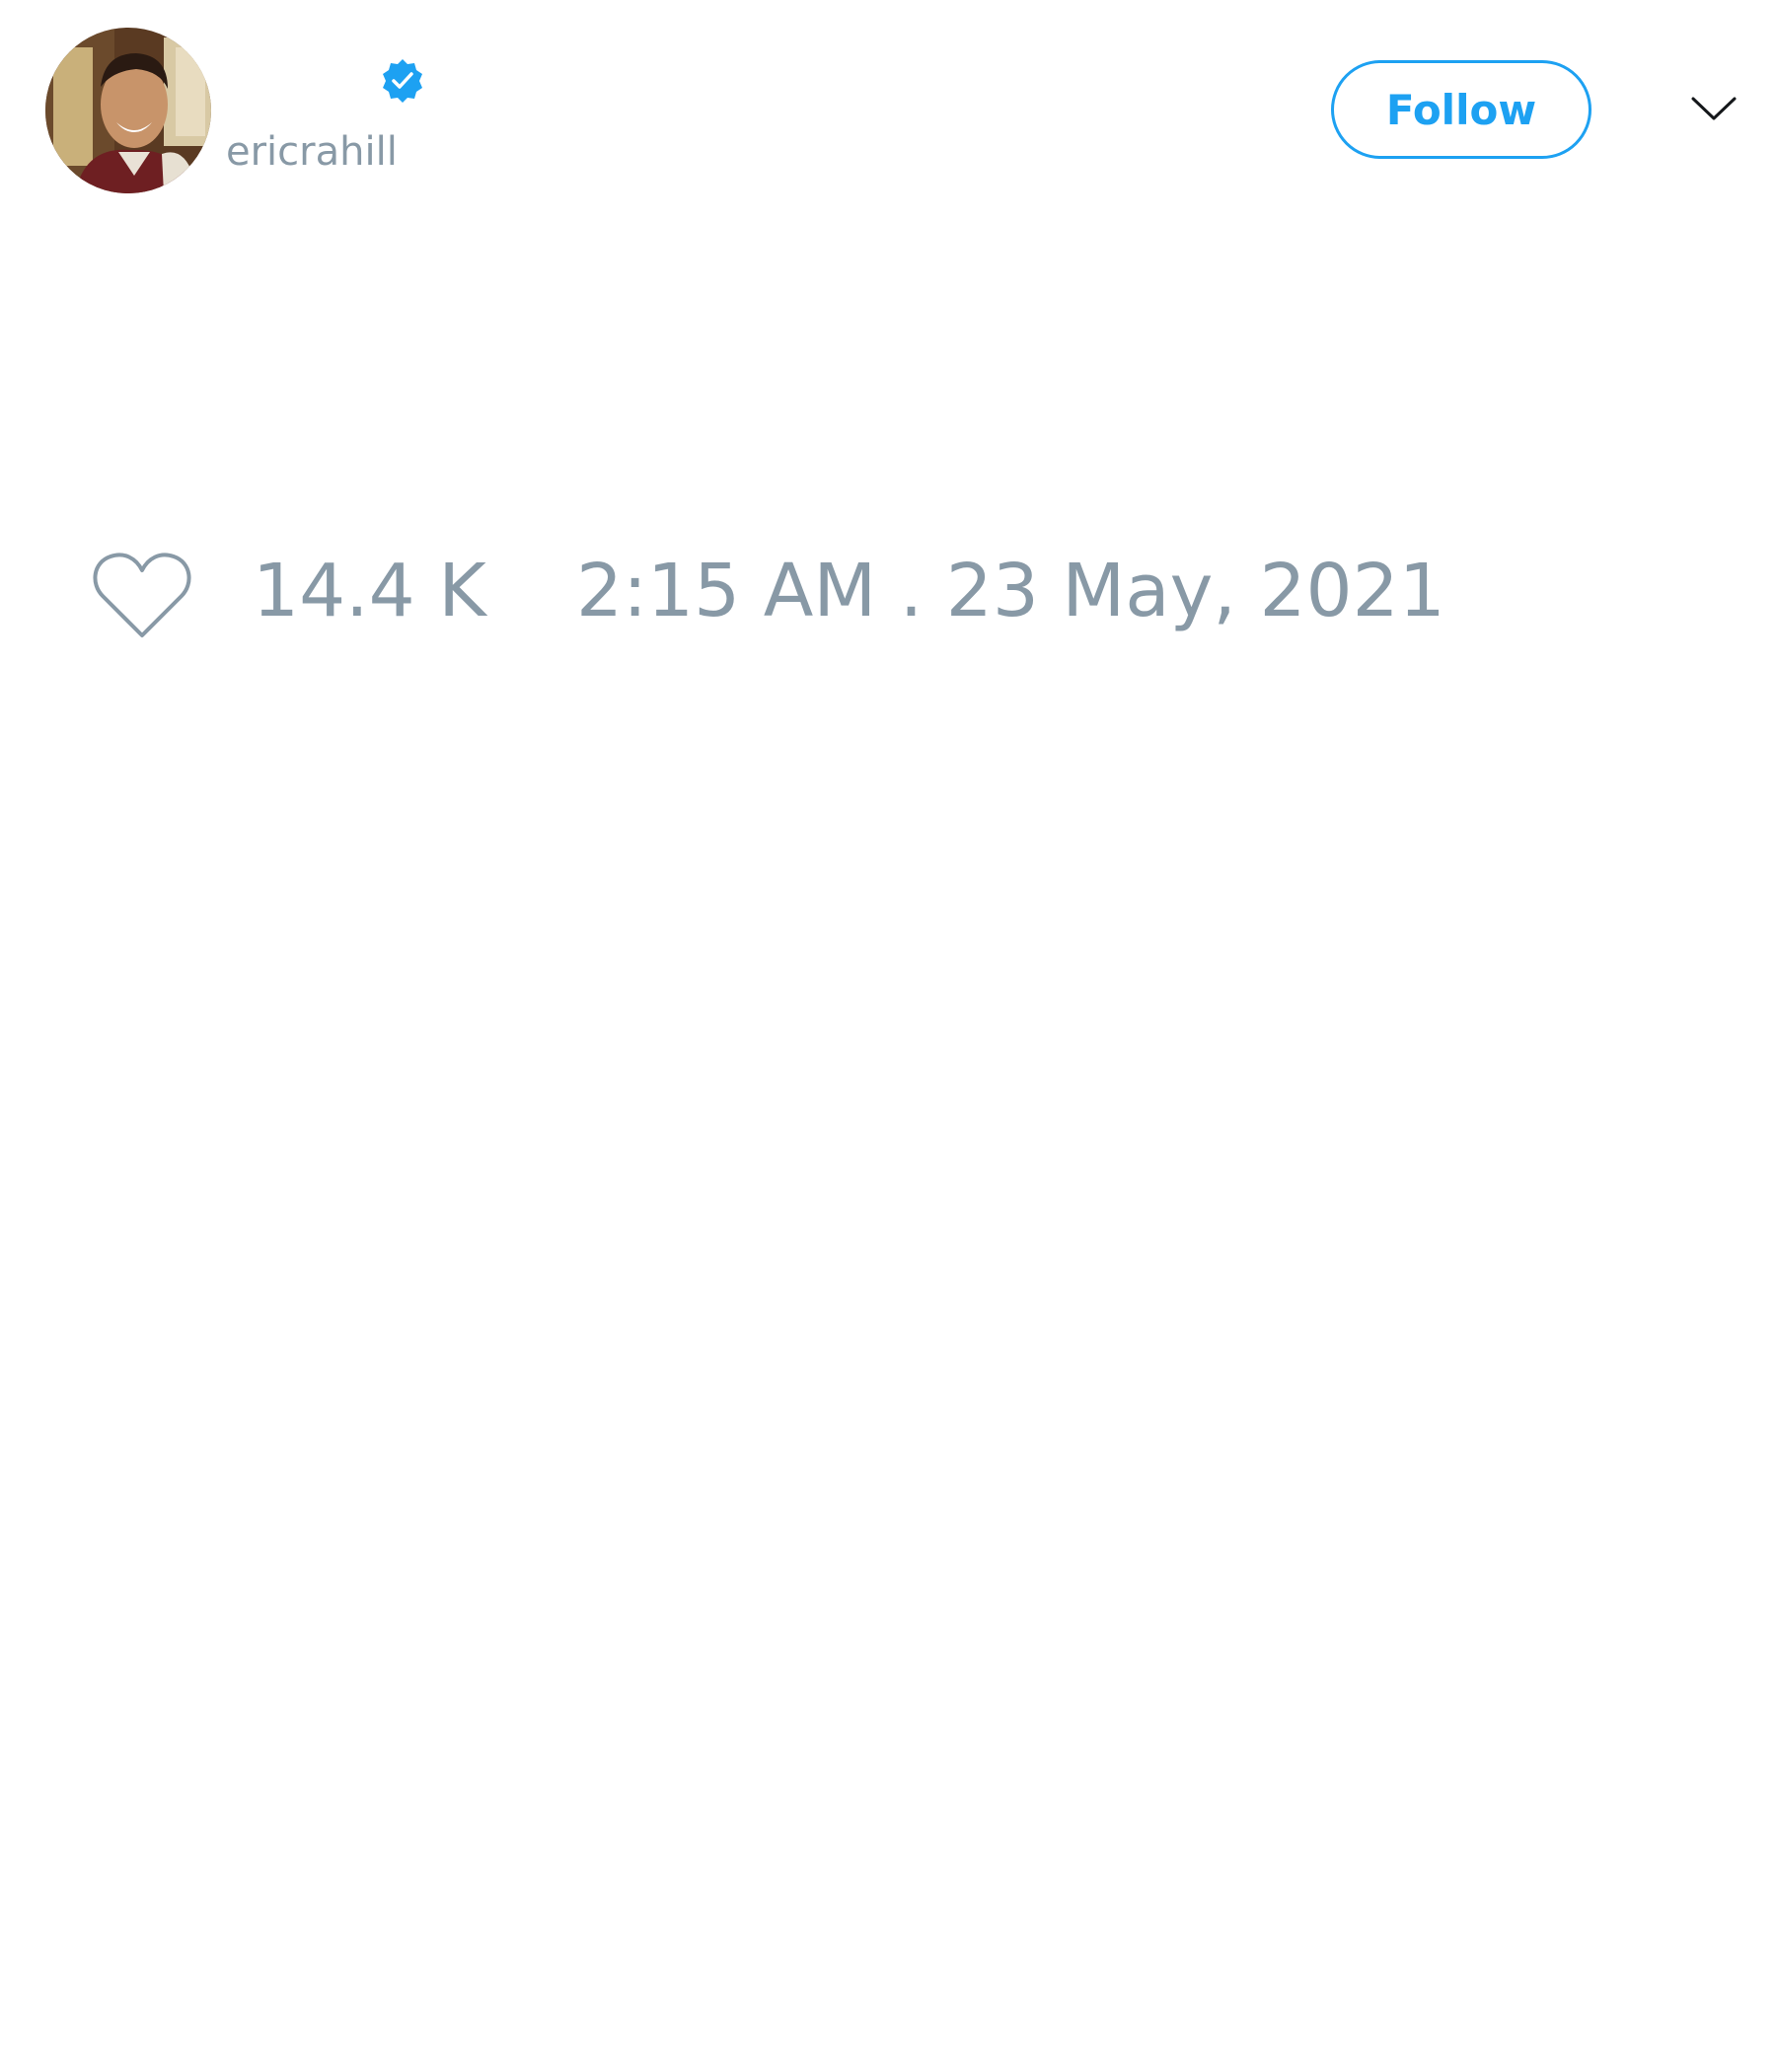 This screenshot has width=1776, height=2072. I want to click on follow-button: Follow, so click(1461, 110).